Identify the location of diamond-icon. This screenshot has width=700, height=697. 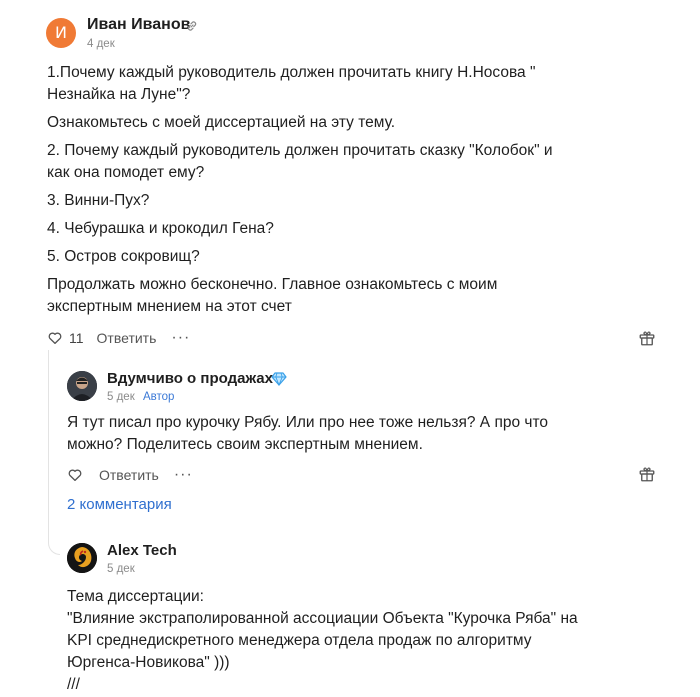
(279, 379).